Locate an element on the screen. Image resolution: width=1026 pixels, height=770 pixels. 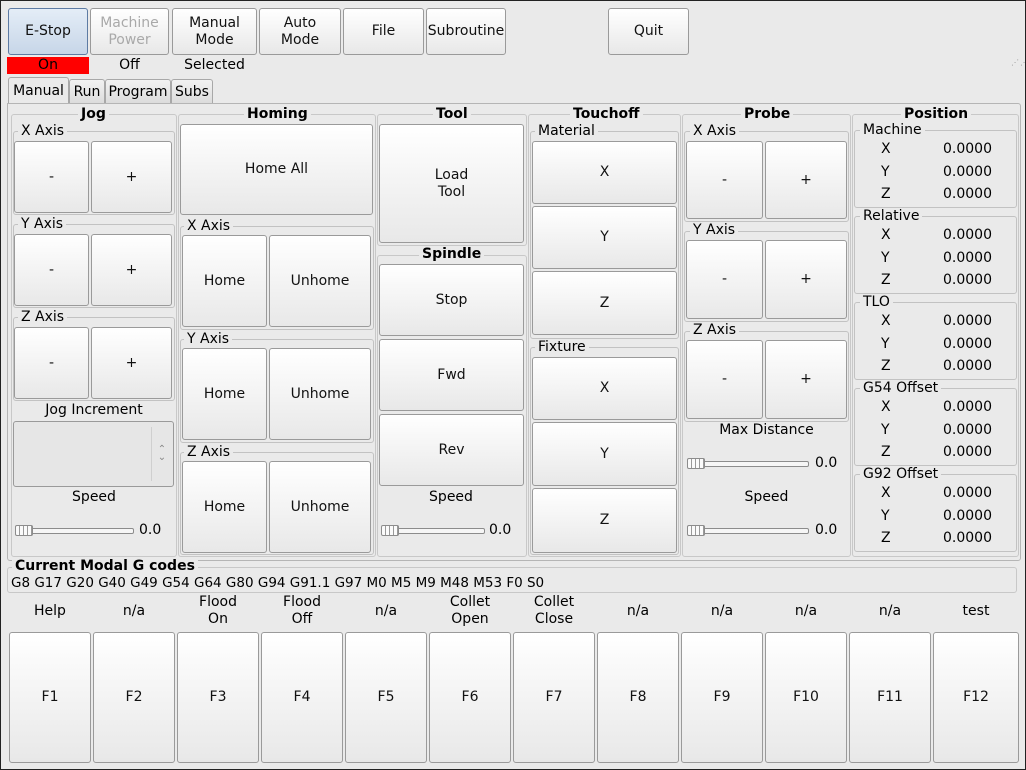
home-all-button: Home All is located at coordinates (276, 169).